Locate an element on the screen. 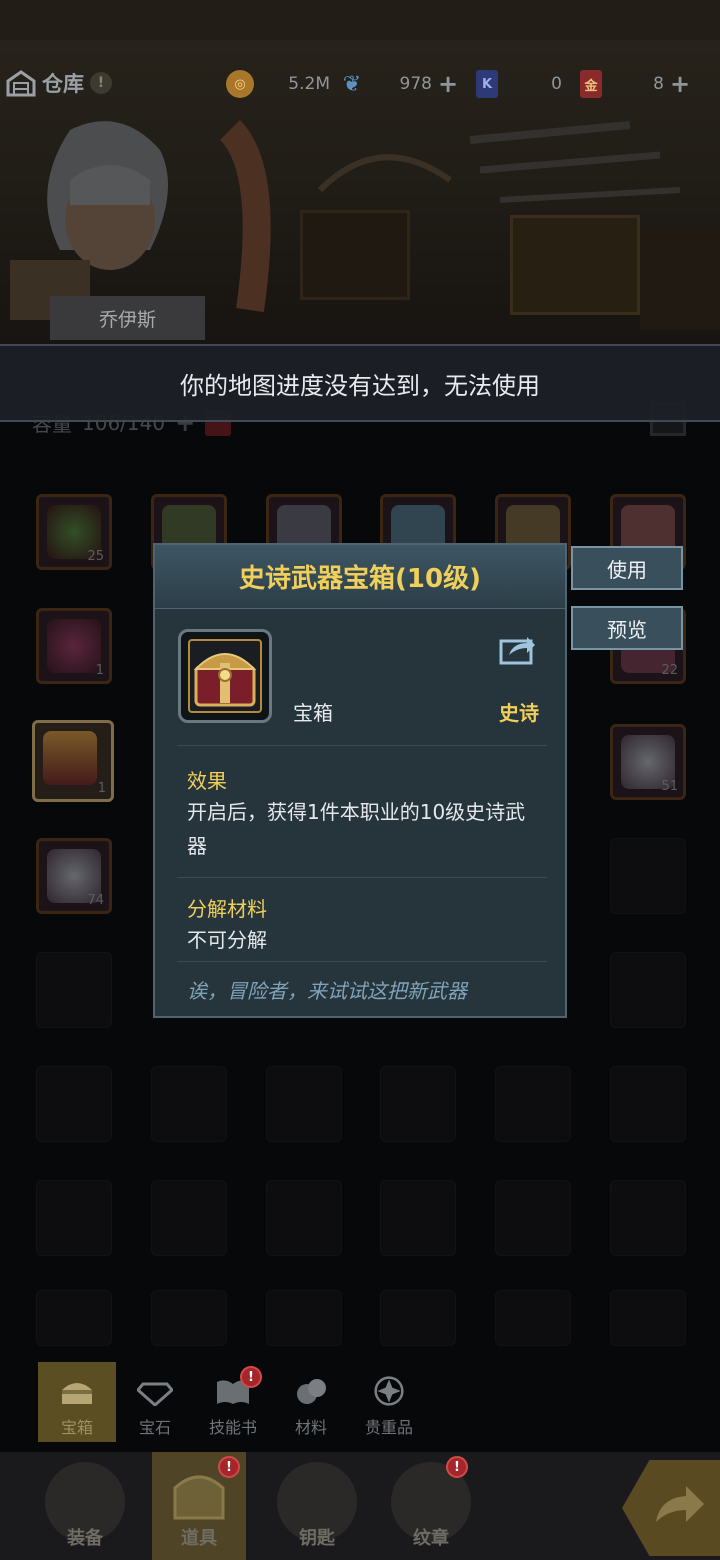 The width and height of the screenshot is (720, 1560). inventory-item: 74 is located at coordinates (74, 876).